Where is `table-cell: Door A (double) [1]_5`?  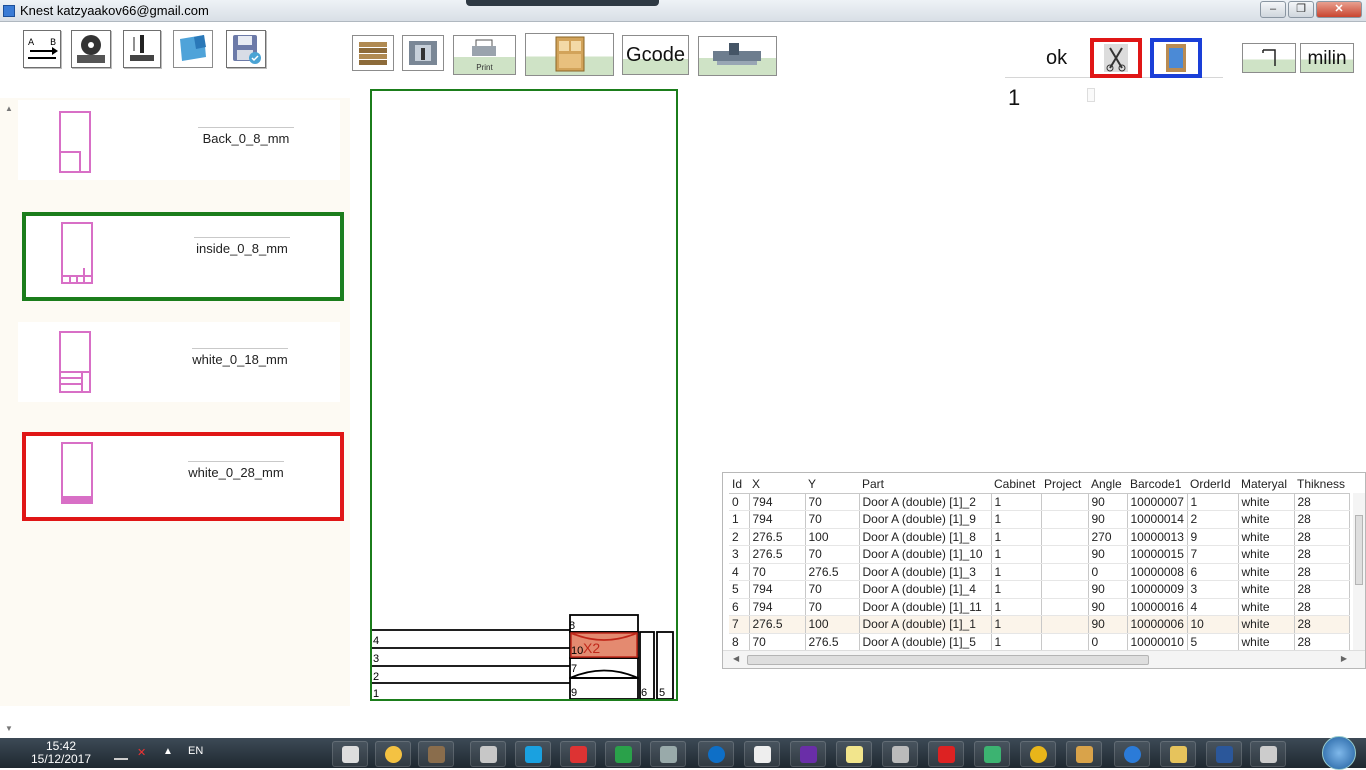
table-cell: Door A (double) [1]_5 is located at coordinates (925, 642).